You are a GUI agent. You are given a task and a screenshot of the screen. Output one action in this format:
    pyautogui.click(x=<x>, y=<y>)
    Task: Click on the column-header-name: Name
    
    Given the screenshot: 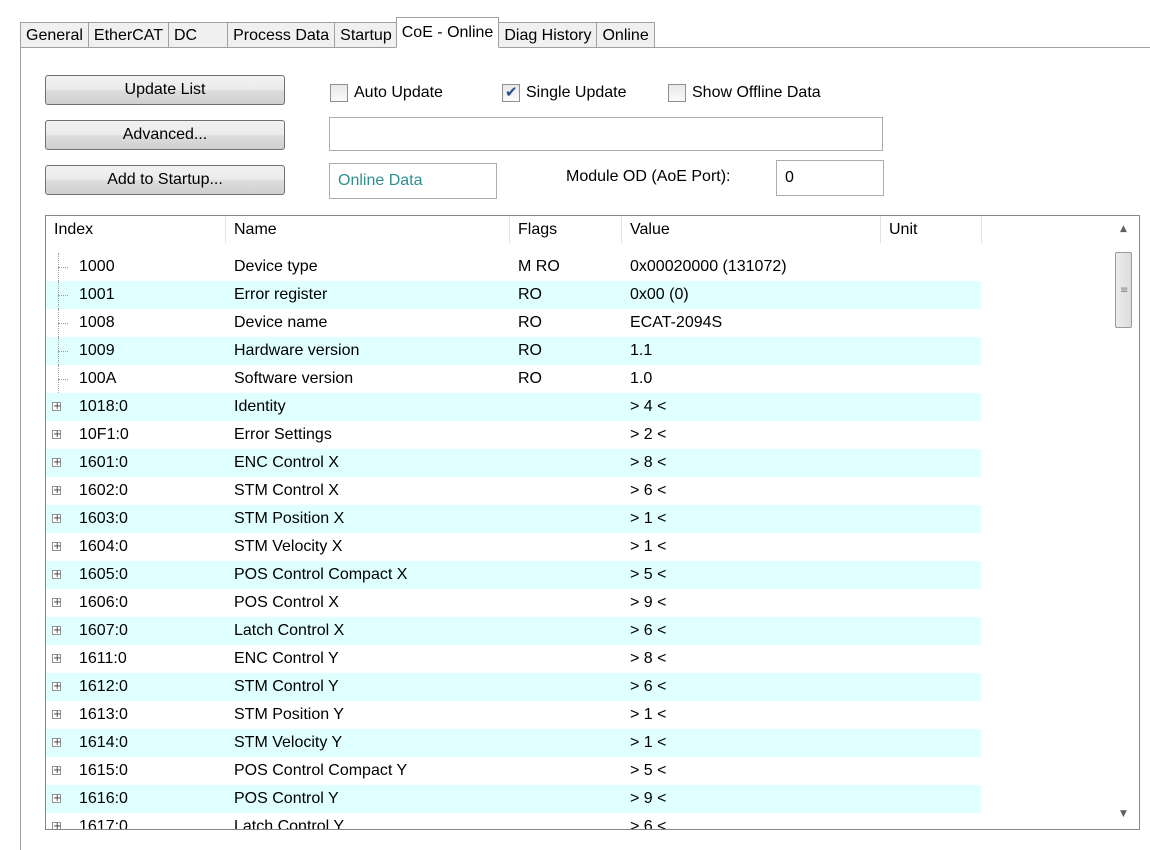 What is the action you would take?
    pyautogui.click(x=368, y=229)
    